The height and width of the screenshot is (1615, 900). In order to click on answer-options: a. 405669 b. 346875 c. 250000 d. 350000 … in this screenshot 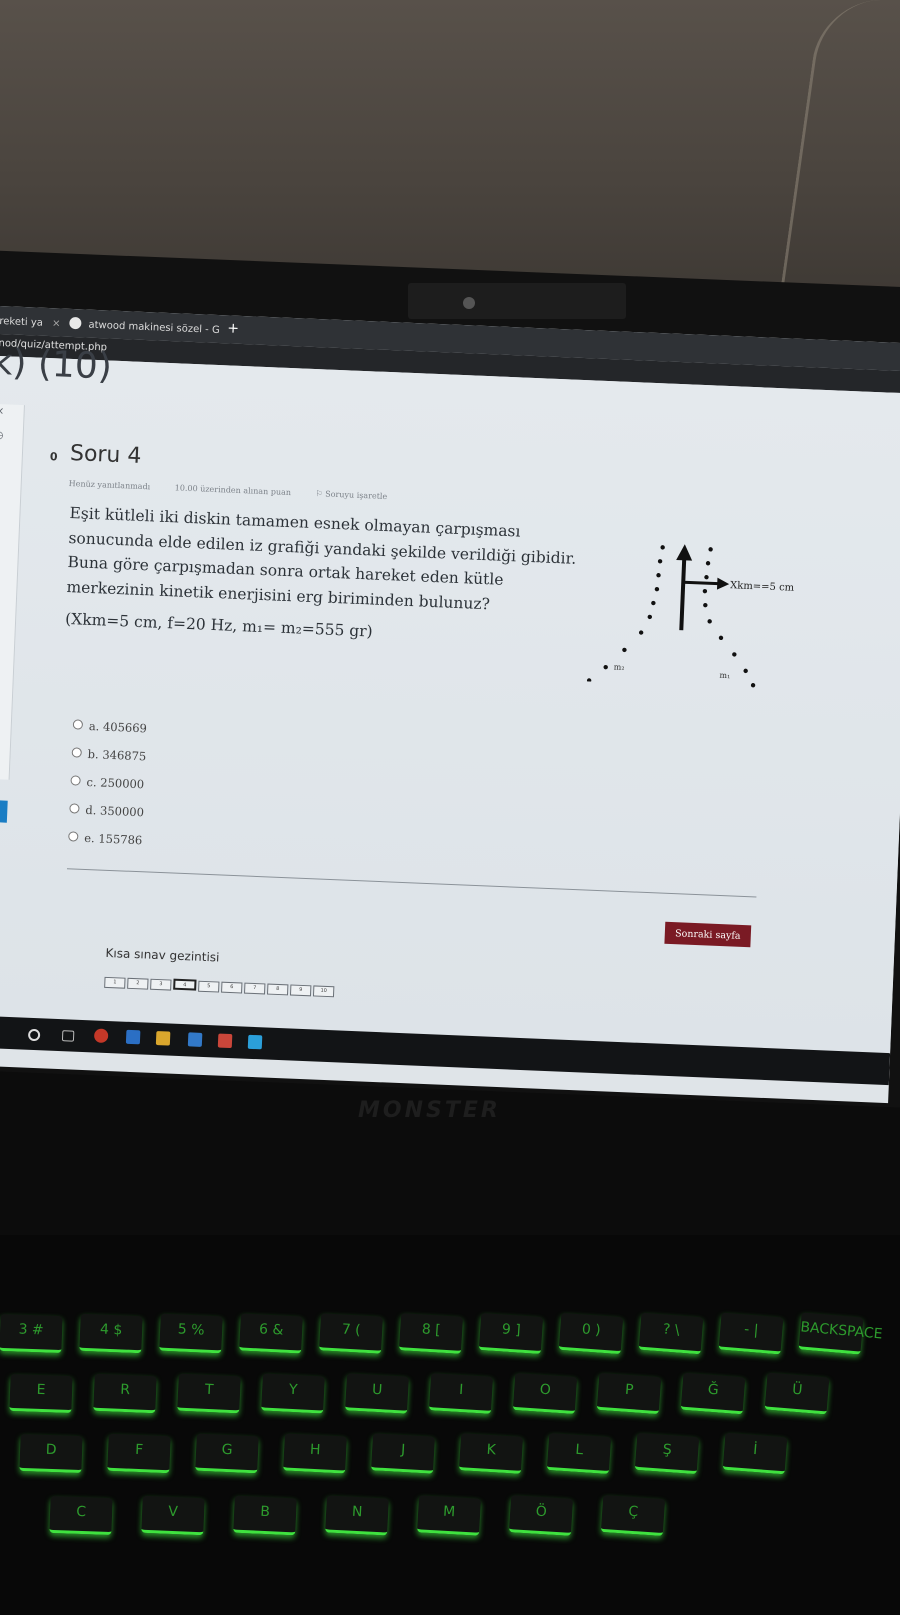, I will do `click(108, 782)`.